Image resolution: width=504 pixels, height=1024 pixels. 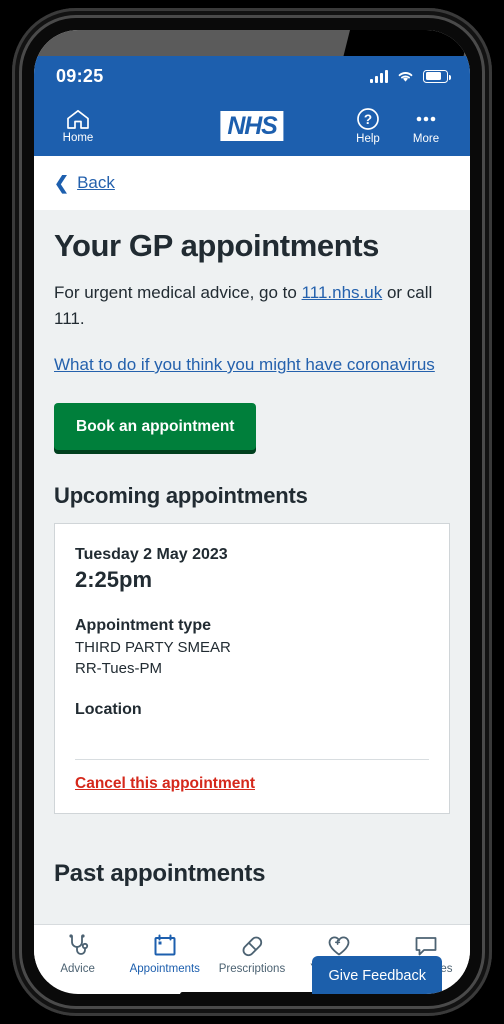 What do you see at coordinates (426, 945) in the screenshot?
I see `speech-bubble-icon` at bounding box center [426, 945].